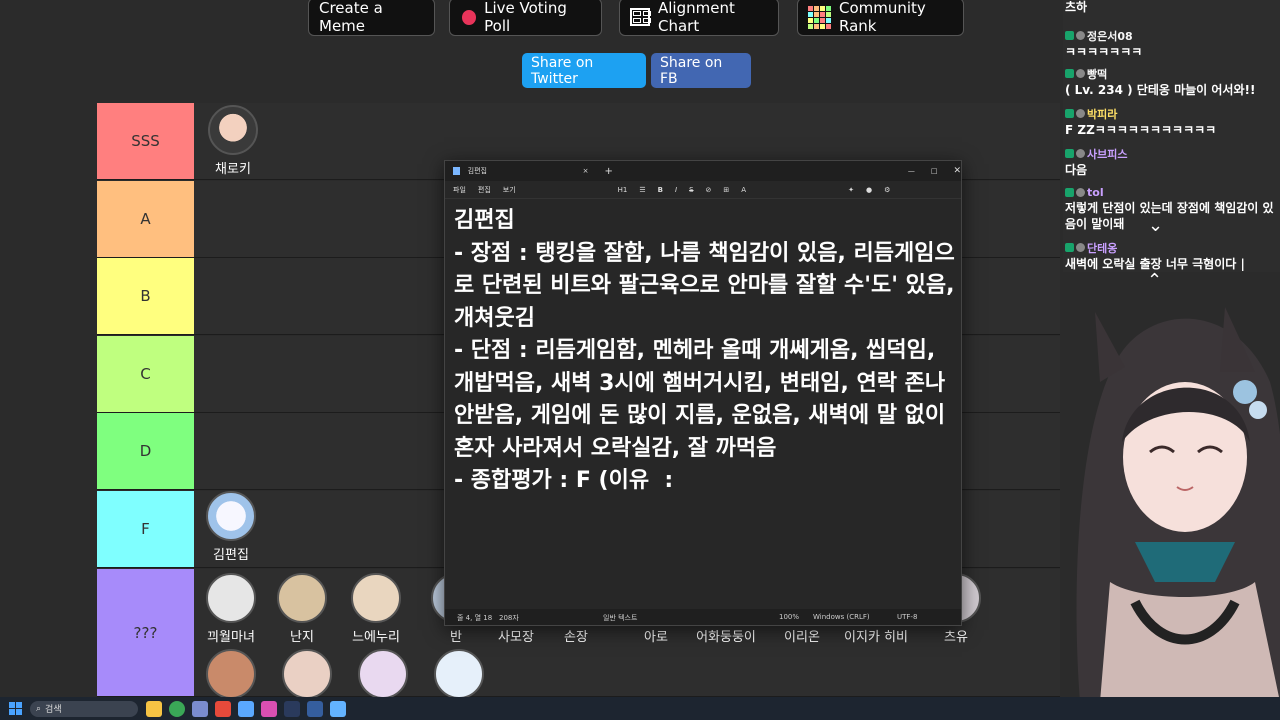 The image size is (1280, 720). I want to click on chat-username: 박피라, so click(1102, 114).